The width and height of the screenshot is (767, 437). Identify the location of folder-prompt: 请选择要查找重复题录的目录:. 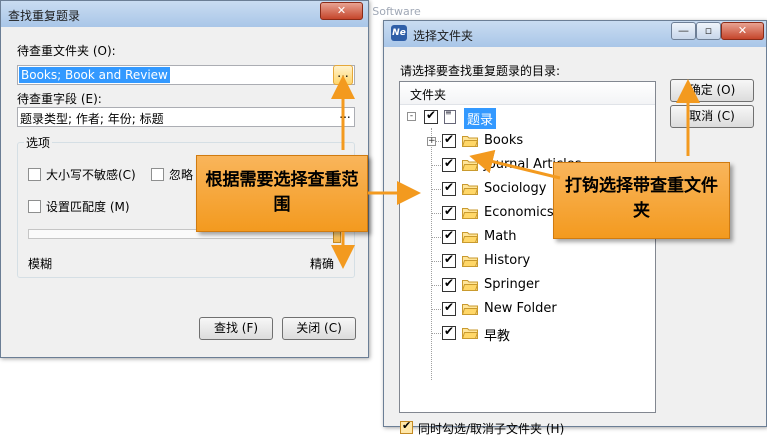
(480, 71).